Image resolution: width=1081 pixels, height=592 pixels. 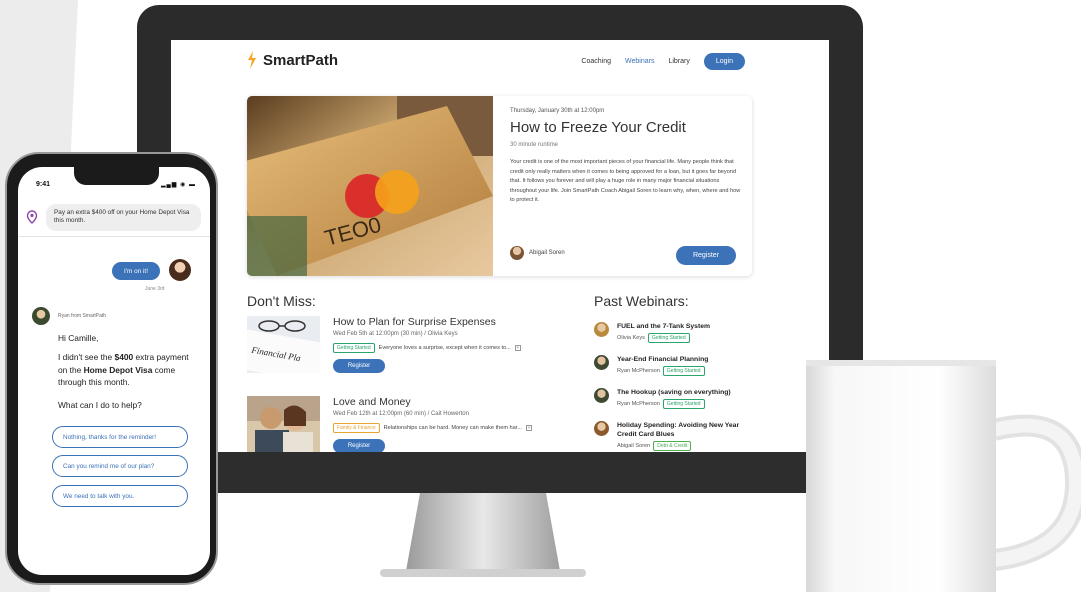 What do you see at coordinates (356, 428) in the screenshot?
I see `category-tag: Family & Finance` at bounding box center [356, 428].